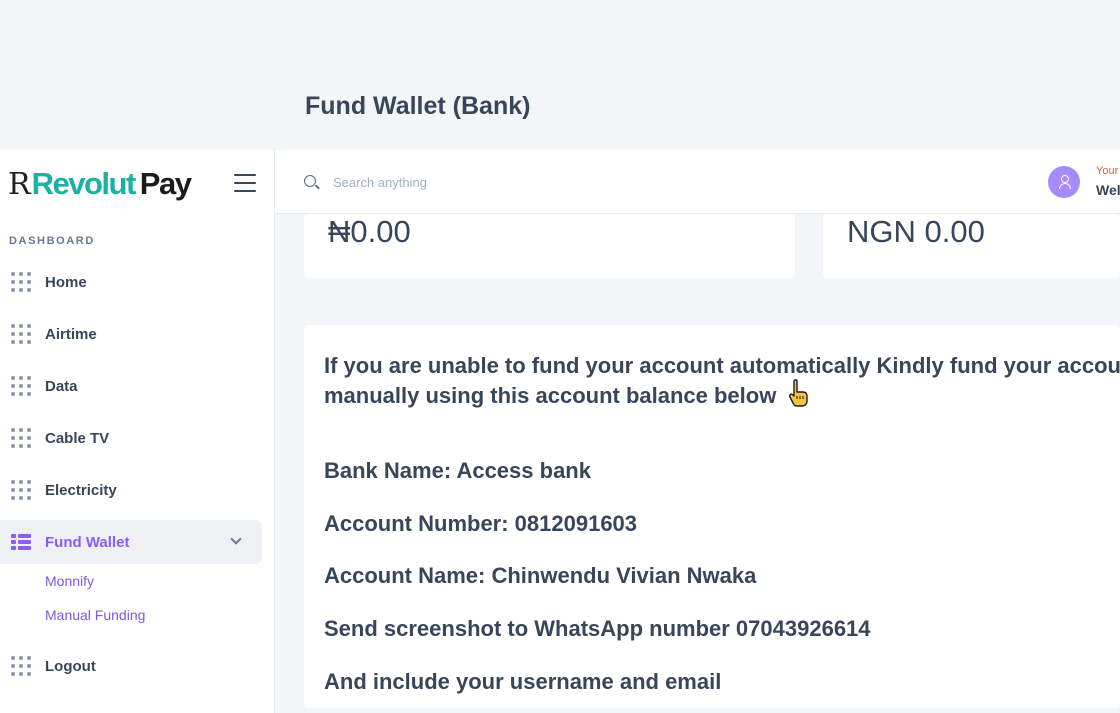 This screenshot has width=1120, height=713. I want to click on sidebar-item-label: Data, so click(61, 386).